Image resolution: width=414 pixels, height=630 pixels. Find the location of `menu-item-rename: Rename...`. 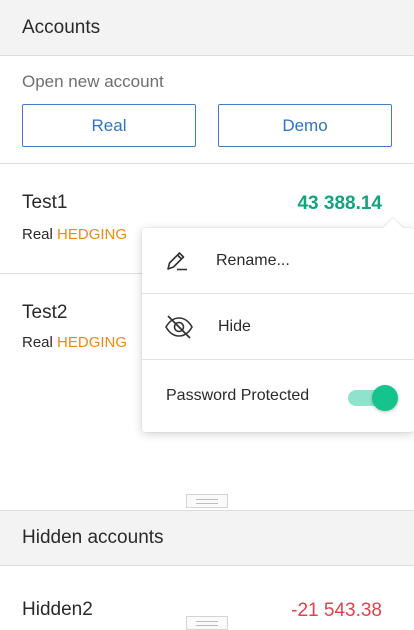

menu-item-rename: Rename... is located at coordinates (278, 261).